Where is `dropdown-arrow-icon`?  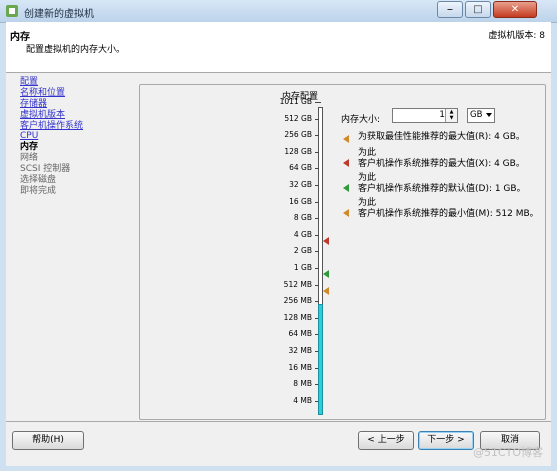
dropdown-arrow-icon is located at coordinates (489, 115).